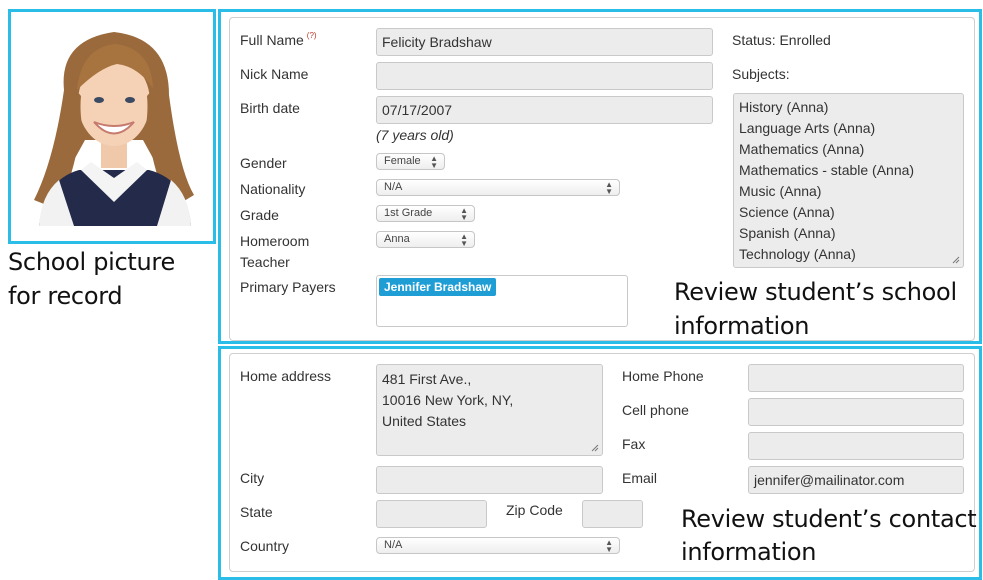  Describe the element at coordinates (544, 110) in the screenshot. I see `birth-date-field: 07/17/2007` at that location.